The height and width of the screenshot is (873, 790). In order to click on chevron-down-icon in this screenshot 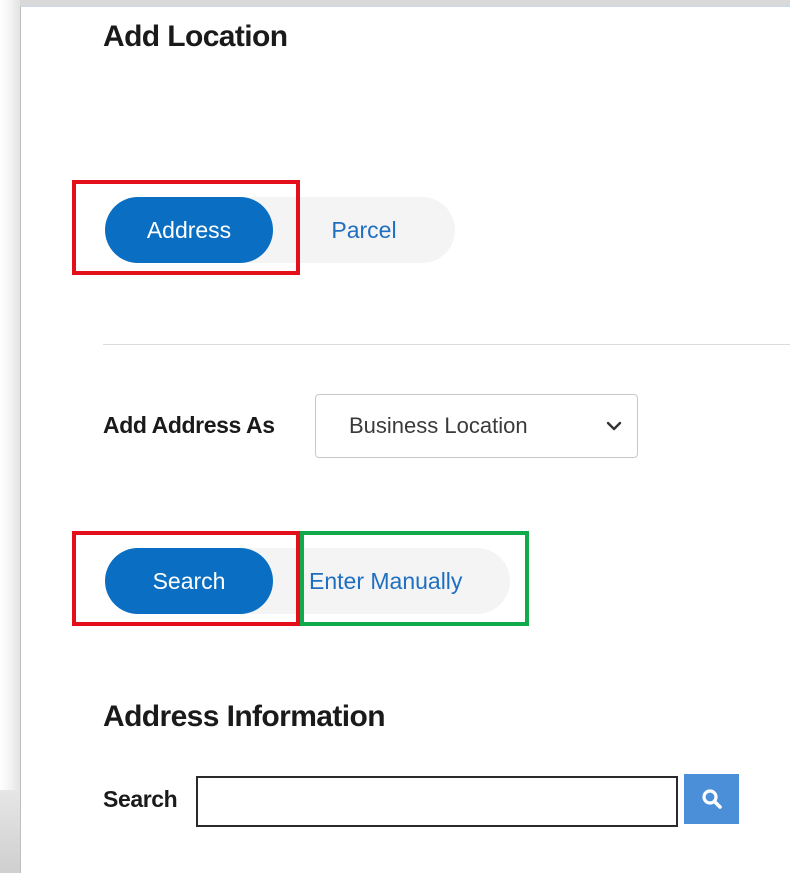, I will do `click(614, 426)`.